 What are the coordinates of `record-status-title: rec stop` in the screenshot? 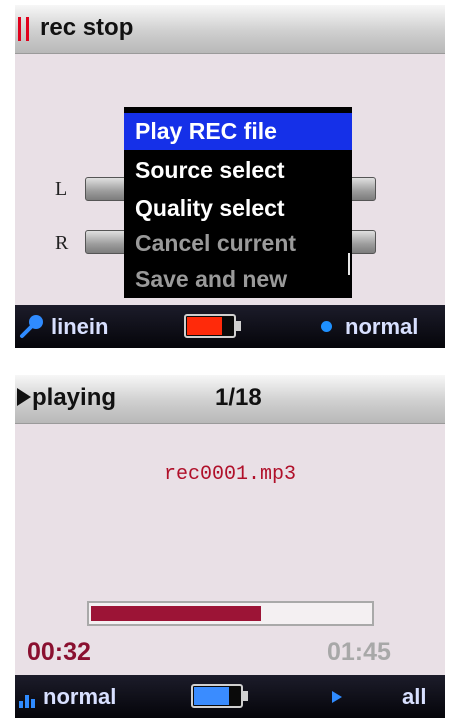 It's located at (87, 27).